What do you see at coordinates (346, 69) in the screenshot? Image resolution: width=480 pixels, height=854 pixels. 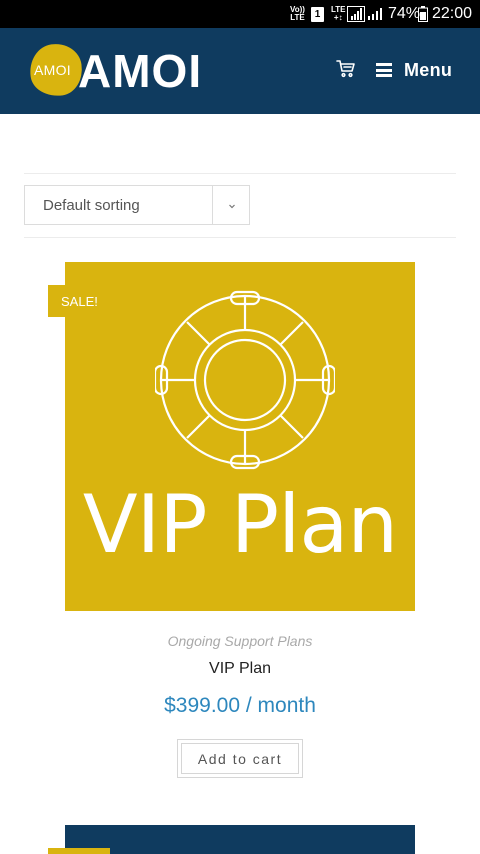 I see `cart-icon` at bounding box center [346, 69].